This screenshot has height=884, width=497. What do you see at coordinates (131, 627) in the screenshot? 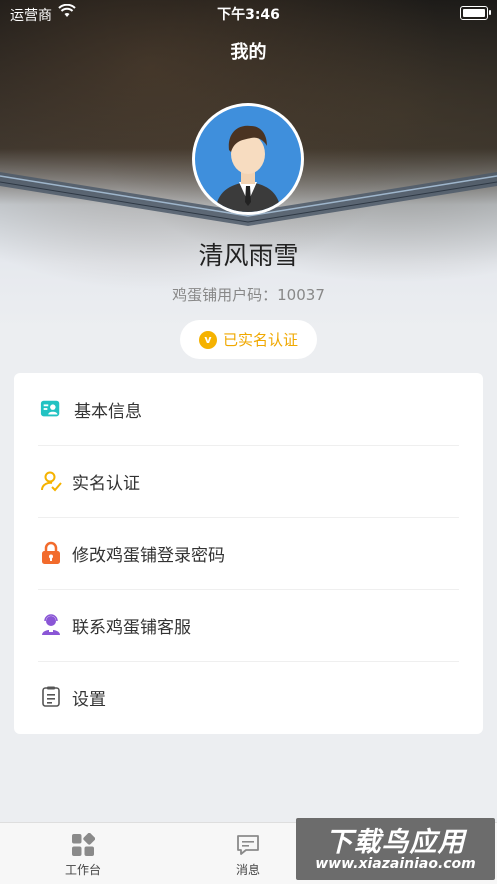
I see `menu-item-label: 联系鸡蛋铺客服` at bounding box center [131, 627].